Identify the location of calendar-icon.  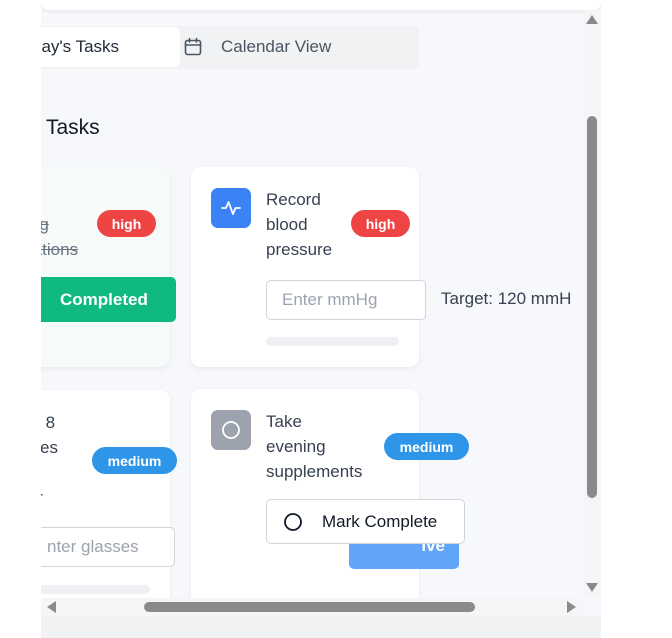
(193, 46).